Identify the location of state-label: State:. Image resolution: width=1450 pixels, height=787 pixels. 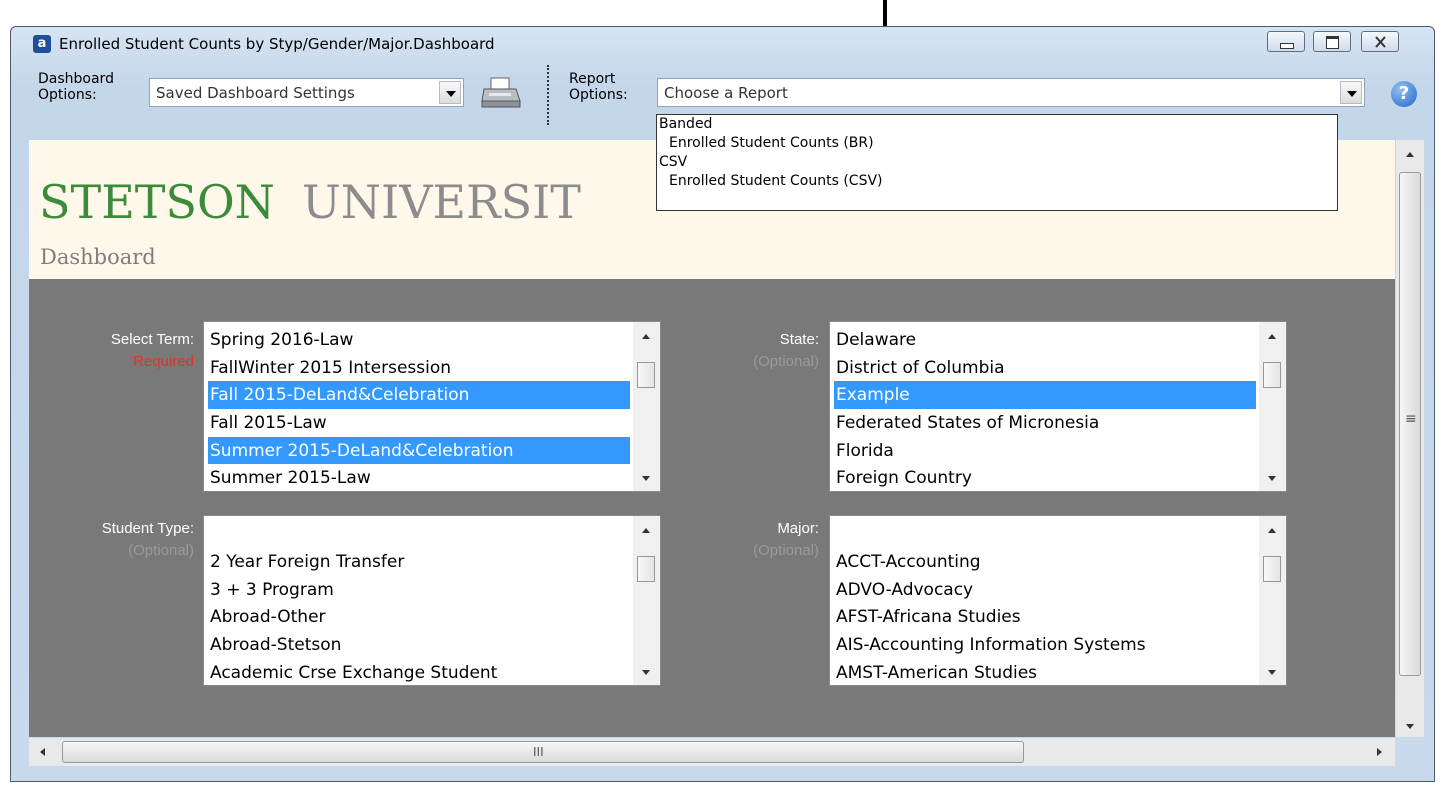
(799, 339).